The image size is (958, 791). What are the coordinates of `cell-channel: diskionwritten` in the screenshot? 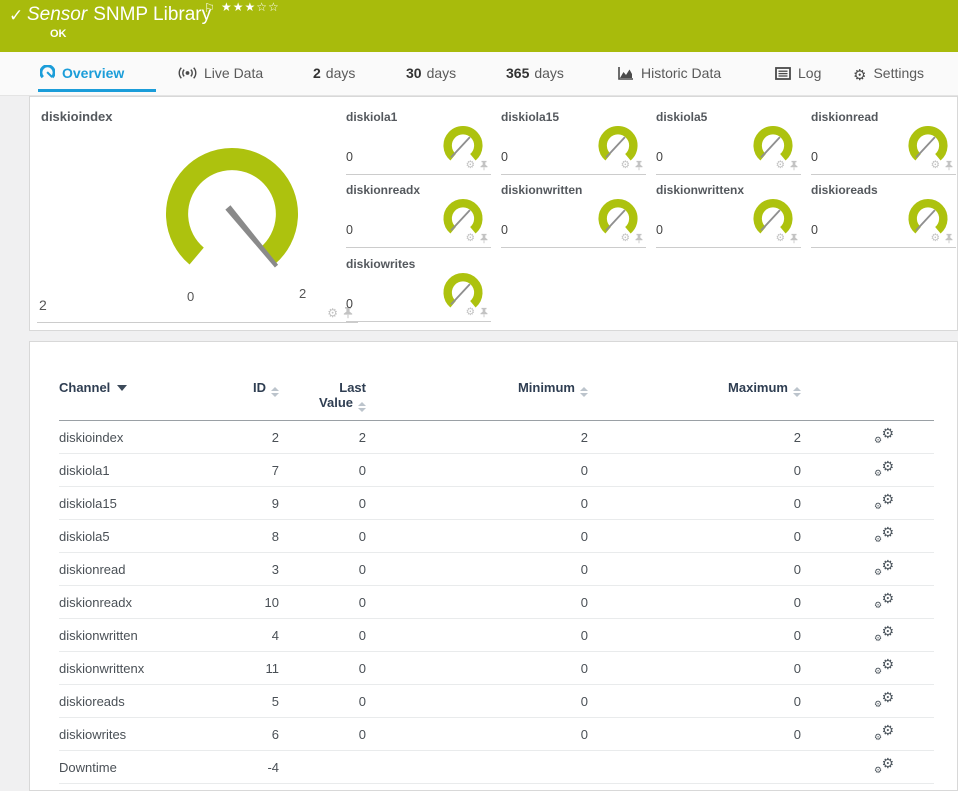 It's located at (154, 635).